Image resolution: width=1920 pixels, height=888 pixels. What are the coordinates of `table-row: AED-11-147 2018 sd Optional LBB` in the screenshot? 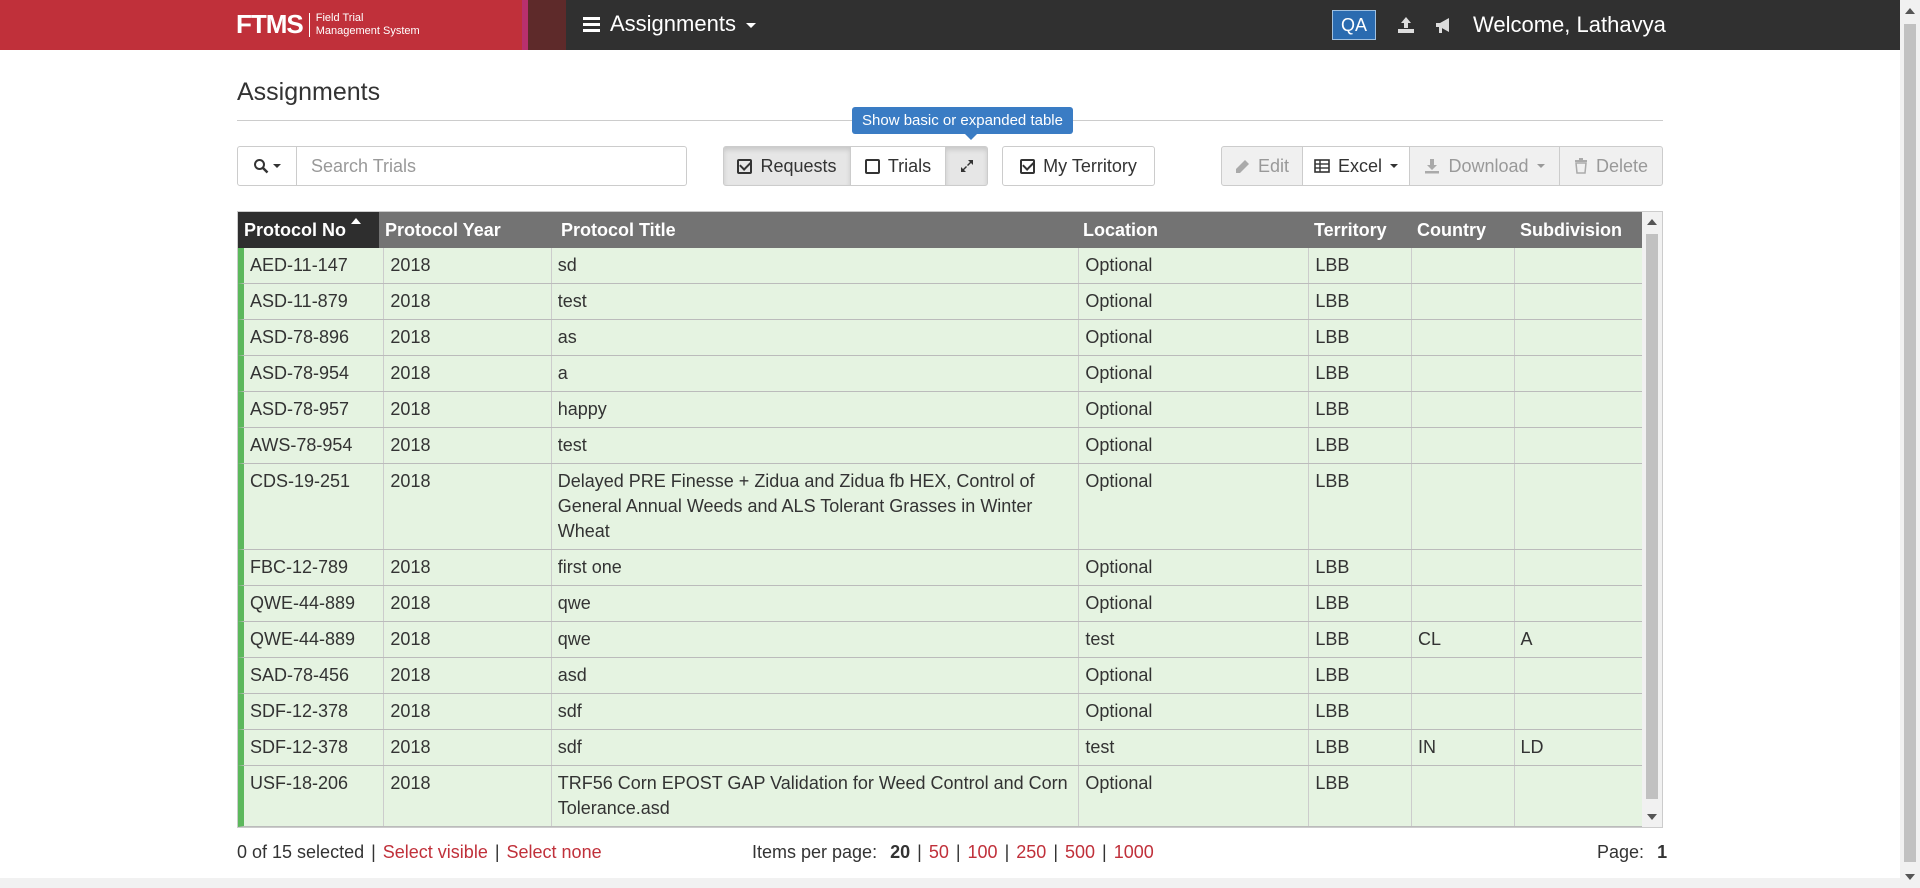 It's located at (940, 266).